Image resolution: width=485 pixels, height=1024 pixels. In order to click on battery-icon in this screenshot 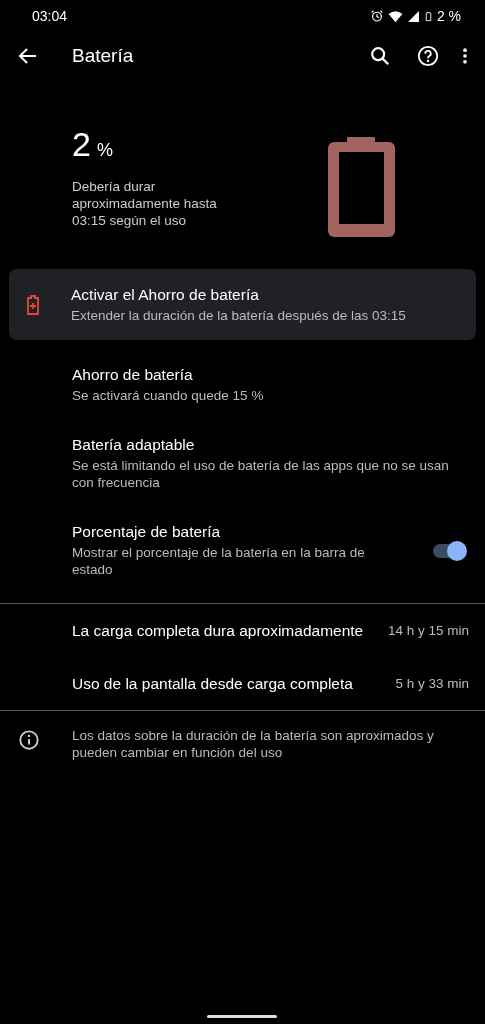, I will do `click(361, 187)`.